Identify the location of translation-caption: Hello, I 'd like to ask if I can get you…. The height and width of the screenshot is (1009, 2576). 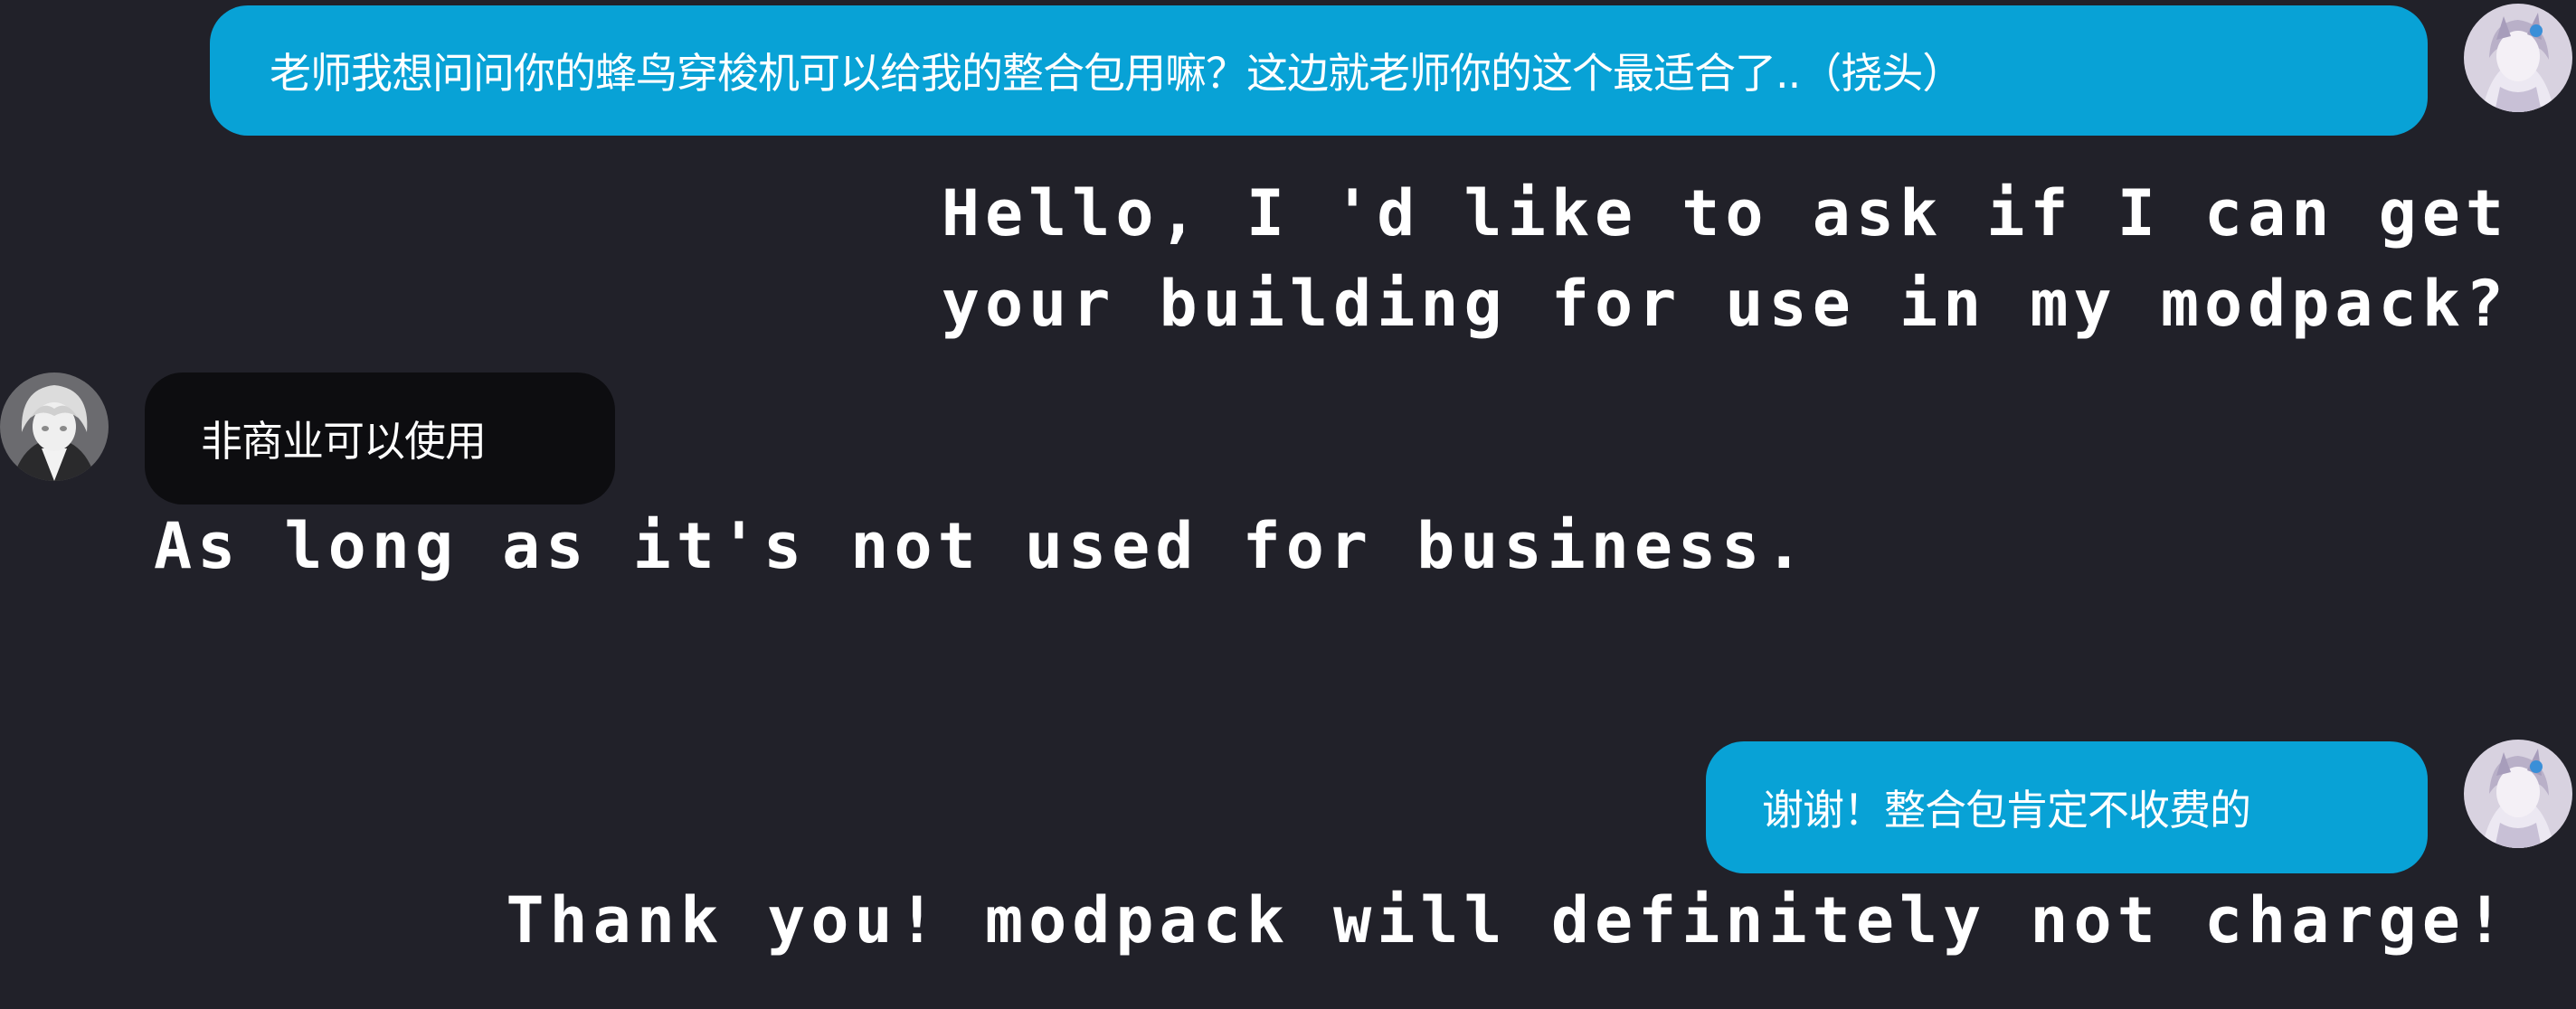
(1726, 258).